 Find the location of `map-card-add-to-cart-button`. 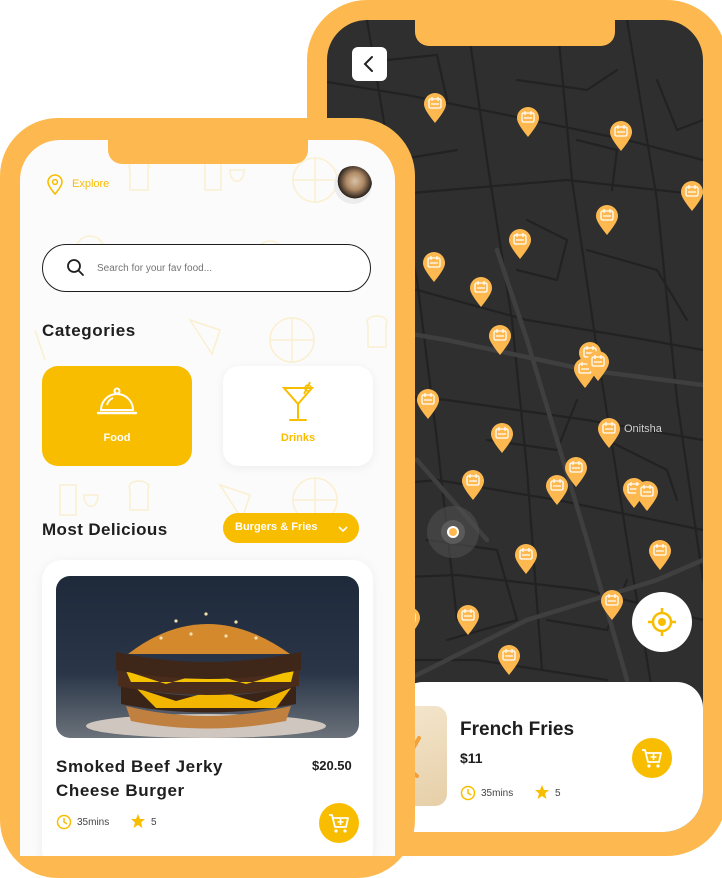

map-card-add-to-cart-button is located at coordinates (652, 758).